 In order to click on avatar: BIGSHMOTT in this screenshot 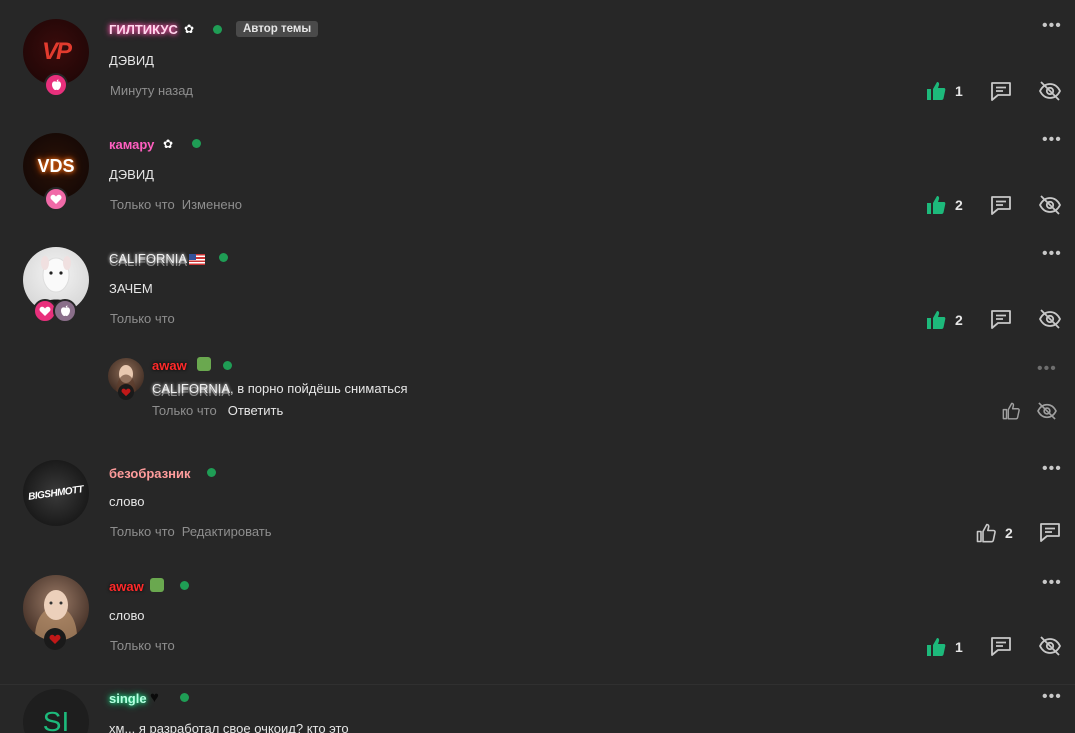, I will do `click(56, 493)`.